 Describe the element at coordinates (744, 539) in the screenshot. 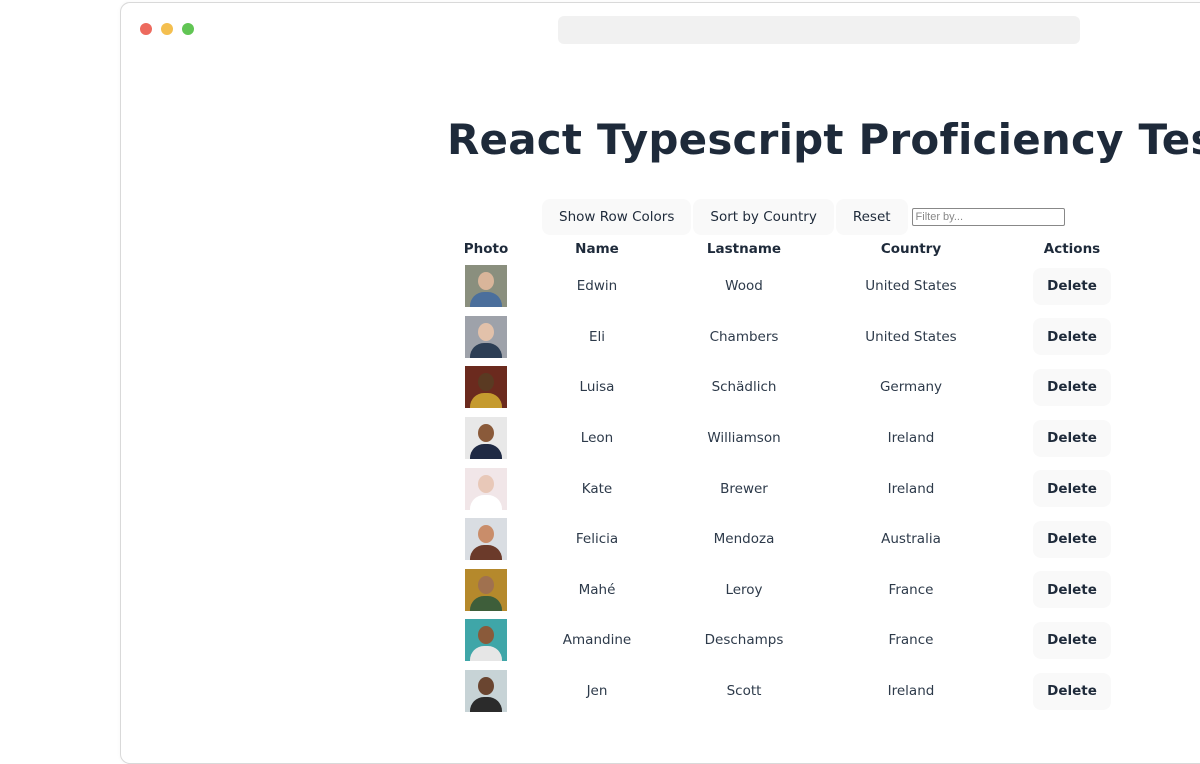

I see `lastname-cell: Mendoza` at that location.